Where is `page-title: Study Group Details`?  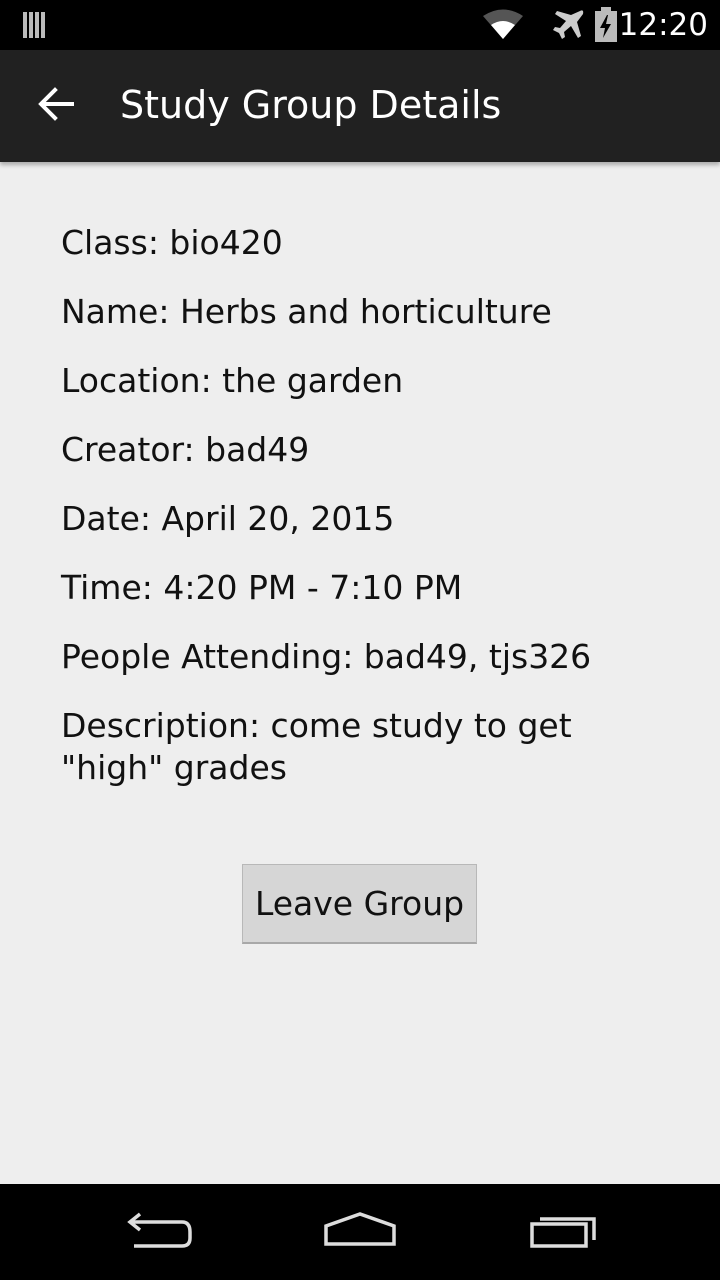
page-title: Study Group Details is located at coordinates (311, 105).